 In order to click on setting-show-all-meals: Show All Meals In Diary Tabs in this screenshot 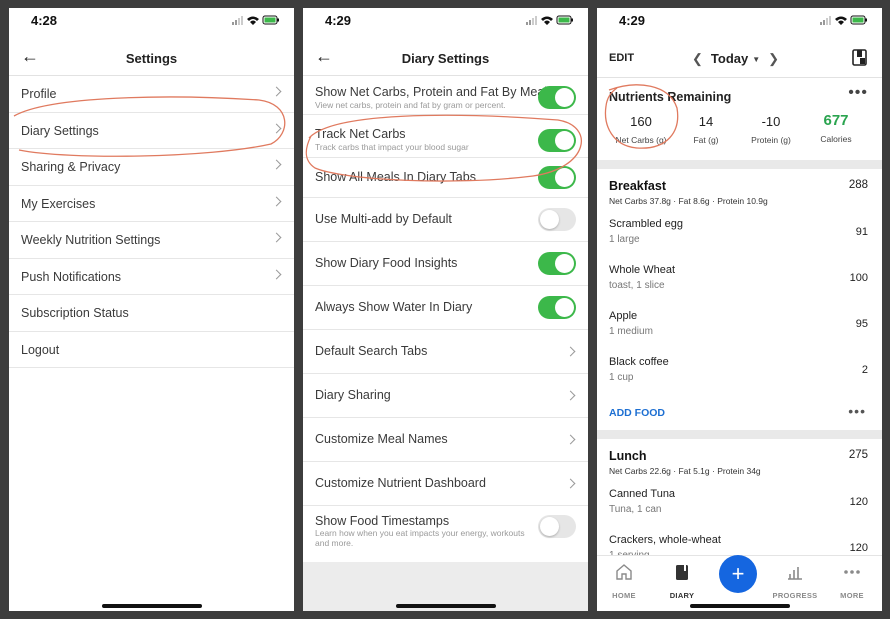, I will do `click(445, 178)`.